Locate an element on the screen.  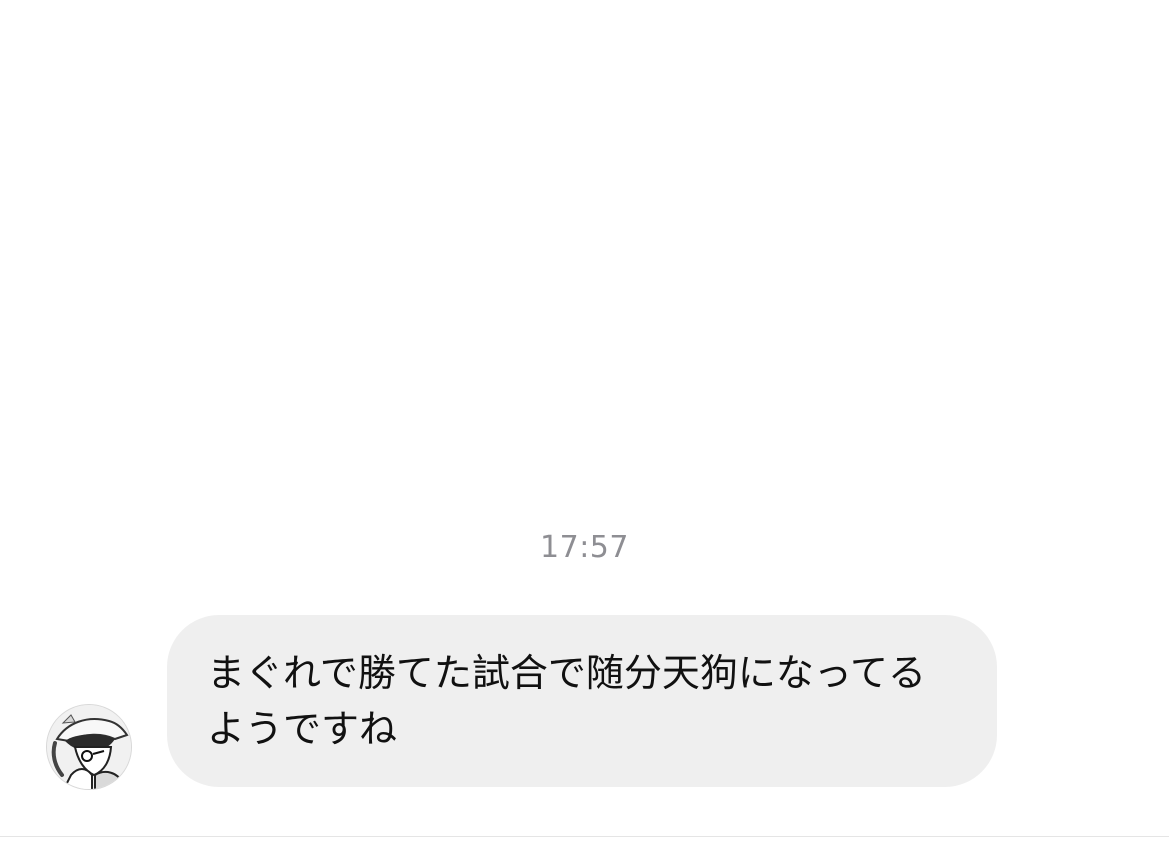
message-bubble: まぐれで勝てた試合で随分天狗になってるようですね is located at coordinates (582, 701).